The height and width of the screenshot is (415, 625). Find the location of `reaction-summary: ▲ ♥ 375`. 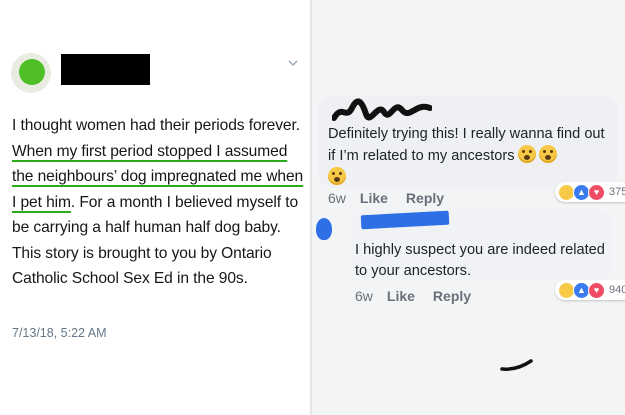

reaction-summary: ▲ ♥ 375 is located at coordinates (590, 192).